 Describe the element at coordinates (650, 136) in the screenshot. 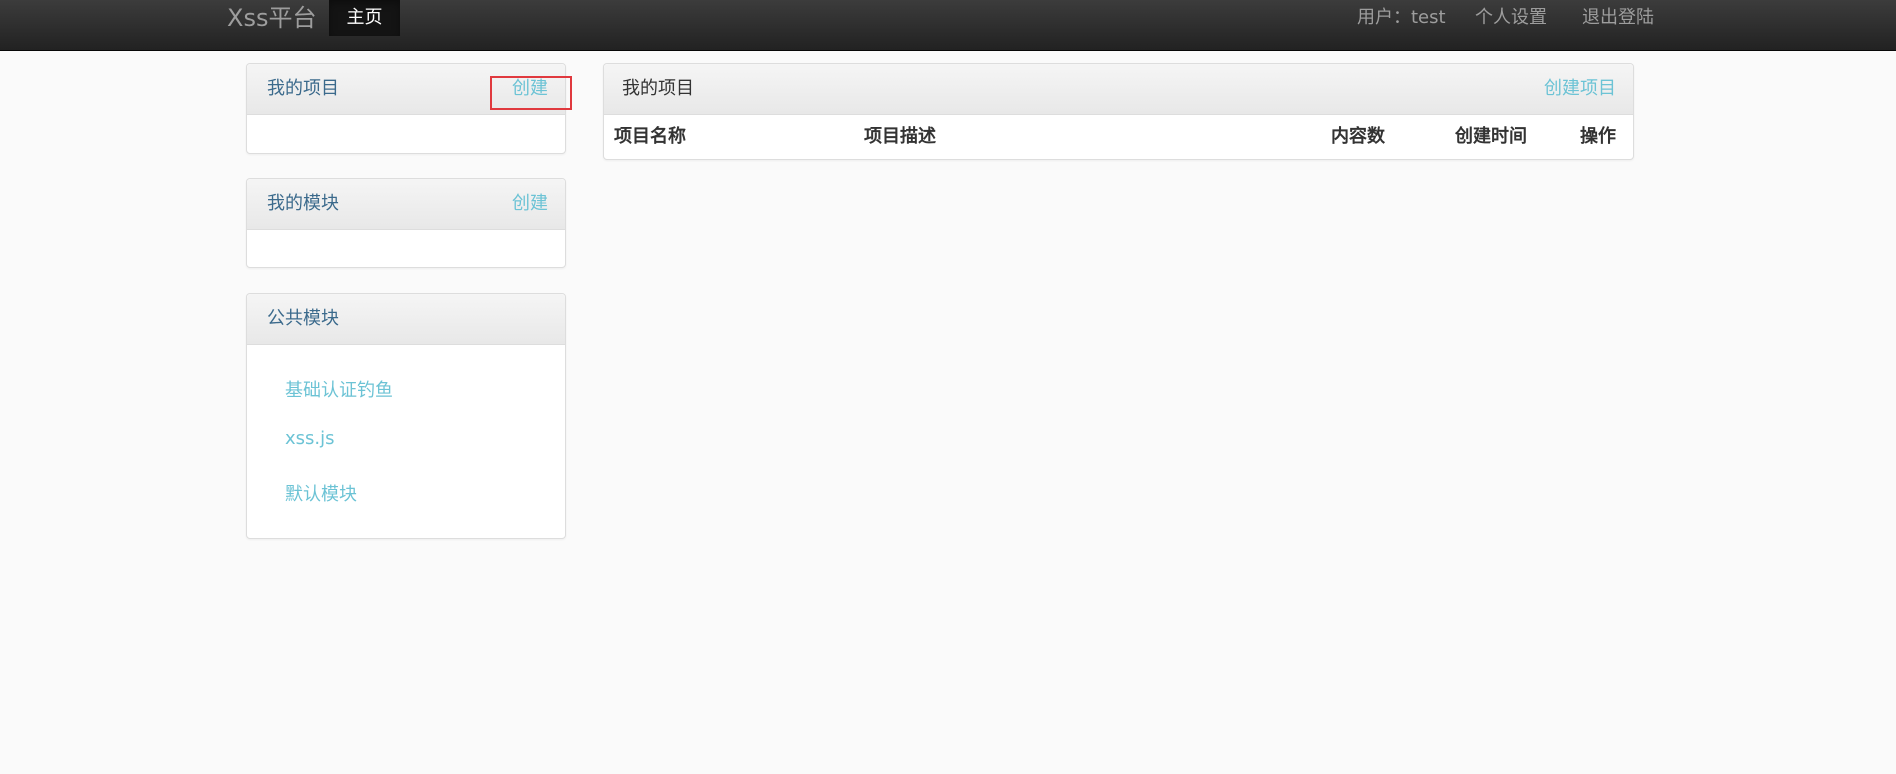

I see `column-header-project-name: 项目名称` at that location.